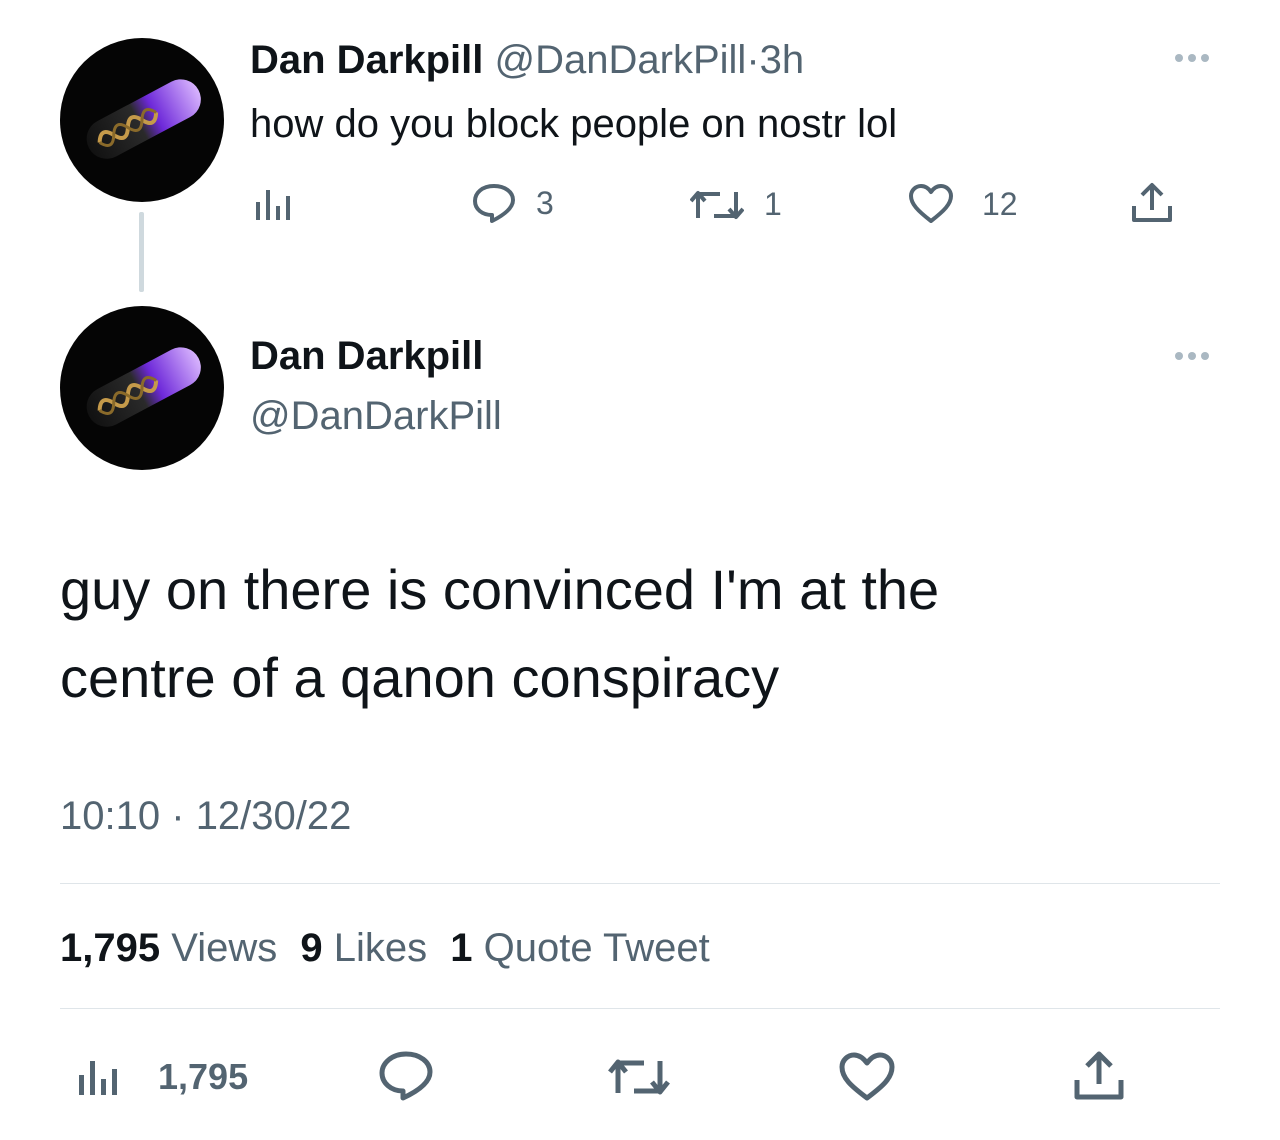 The width and height of the screenshot is (1280, 1140). Describe the element at coordinates (380, 948) in the screenshot. I see `likes-label: Likes` at that location.